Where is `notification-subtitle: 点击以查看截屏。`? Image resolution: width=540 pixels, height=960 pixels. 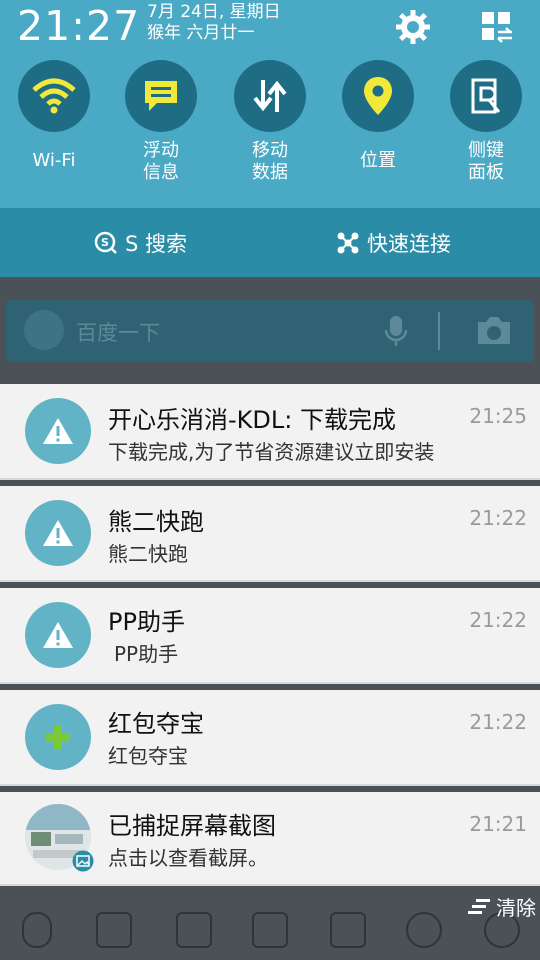
notification-subtitle: 点击以查看截屏。 is located at coordinates (188, 858).